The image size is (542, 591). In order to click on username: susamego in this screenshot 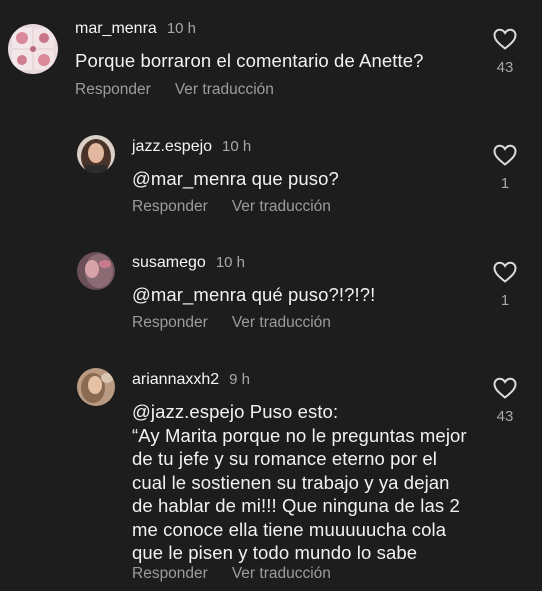, I will do `click(169, 263)`.